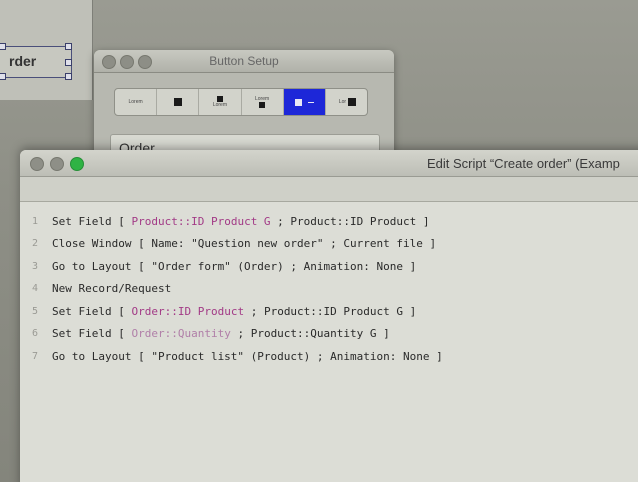 This screenshot has width=638, height=482. I want to click on style-option-label-above-icon: Lorem, so click(263, 102).